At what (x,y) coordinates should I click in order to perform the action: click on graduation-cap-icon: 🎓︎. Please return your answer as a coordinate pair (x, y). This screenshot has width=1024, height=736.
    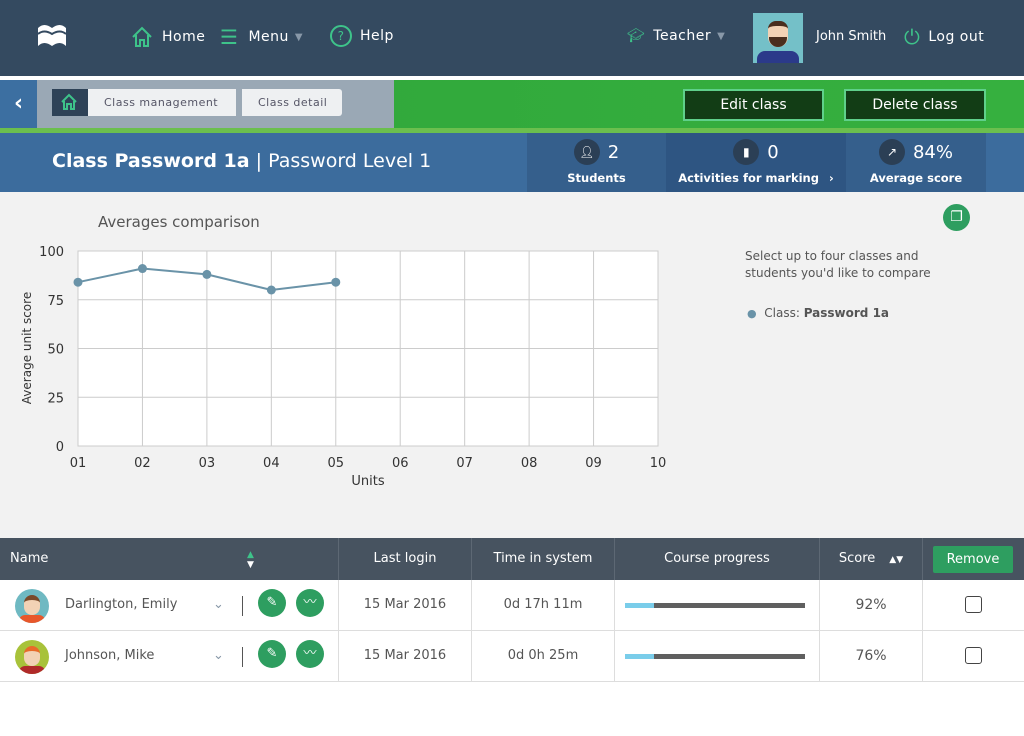
    Looking at the image, I should click on (636, 36).